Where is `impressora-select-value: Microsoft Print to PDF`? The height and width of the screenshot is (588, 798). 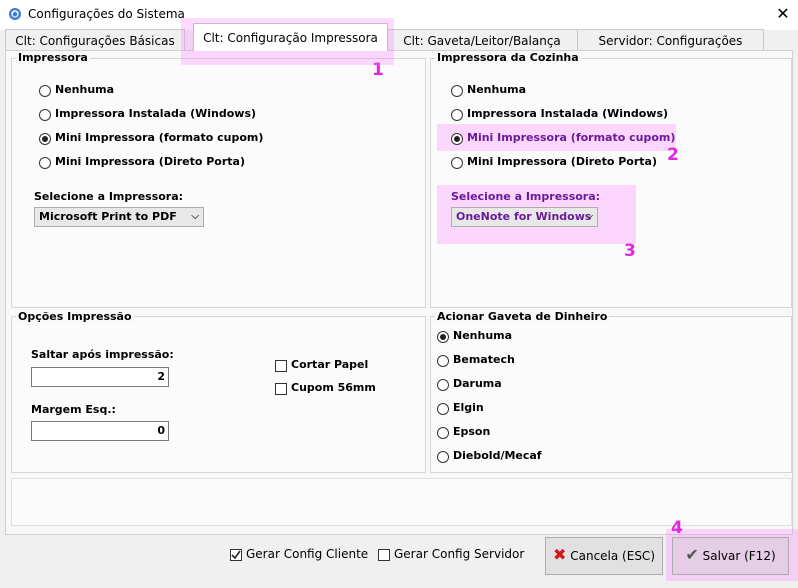 impressora-select-value: Microsoft Print to PDF is located at coordinates (108, 216).